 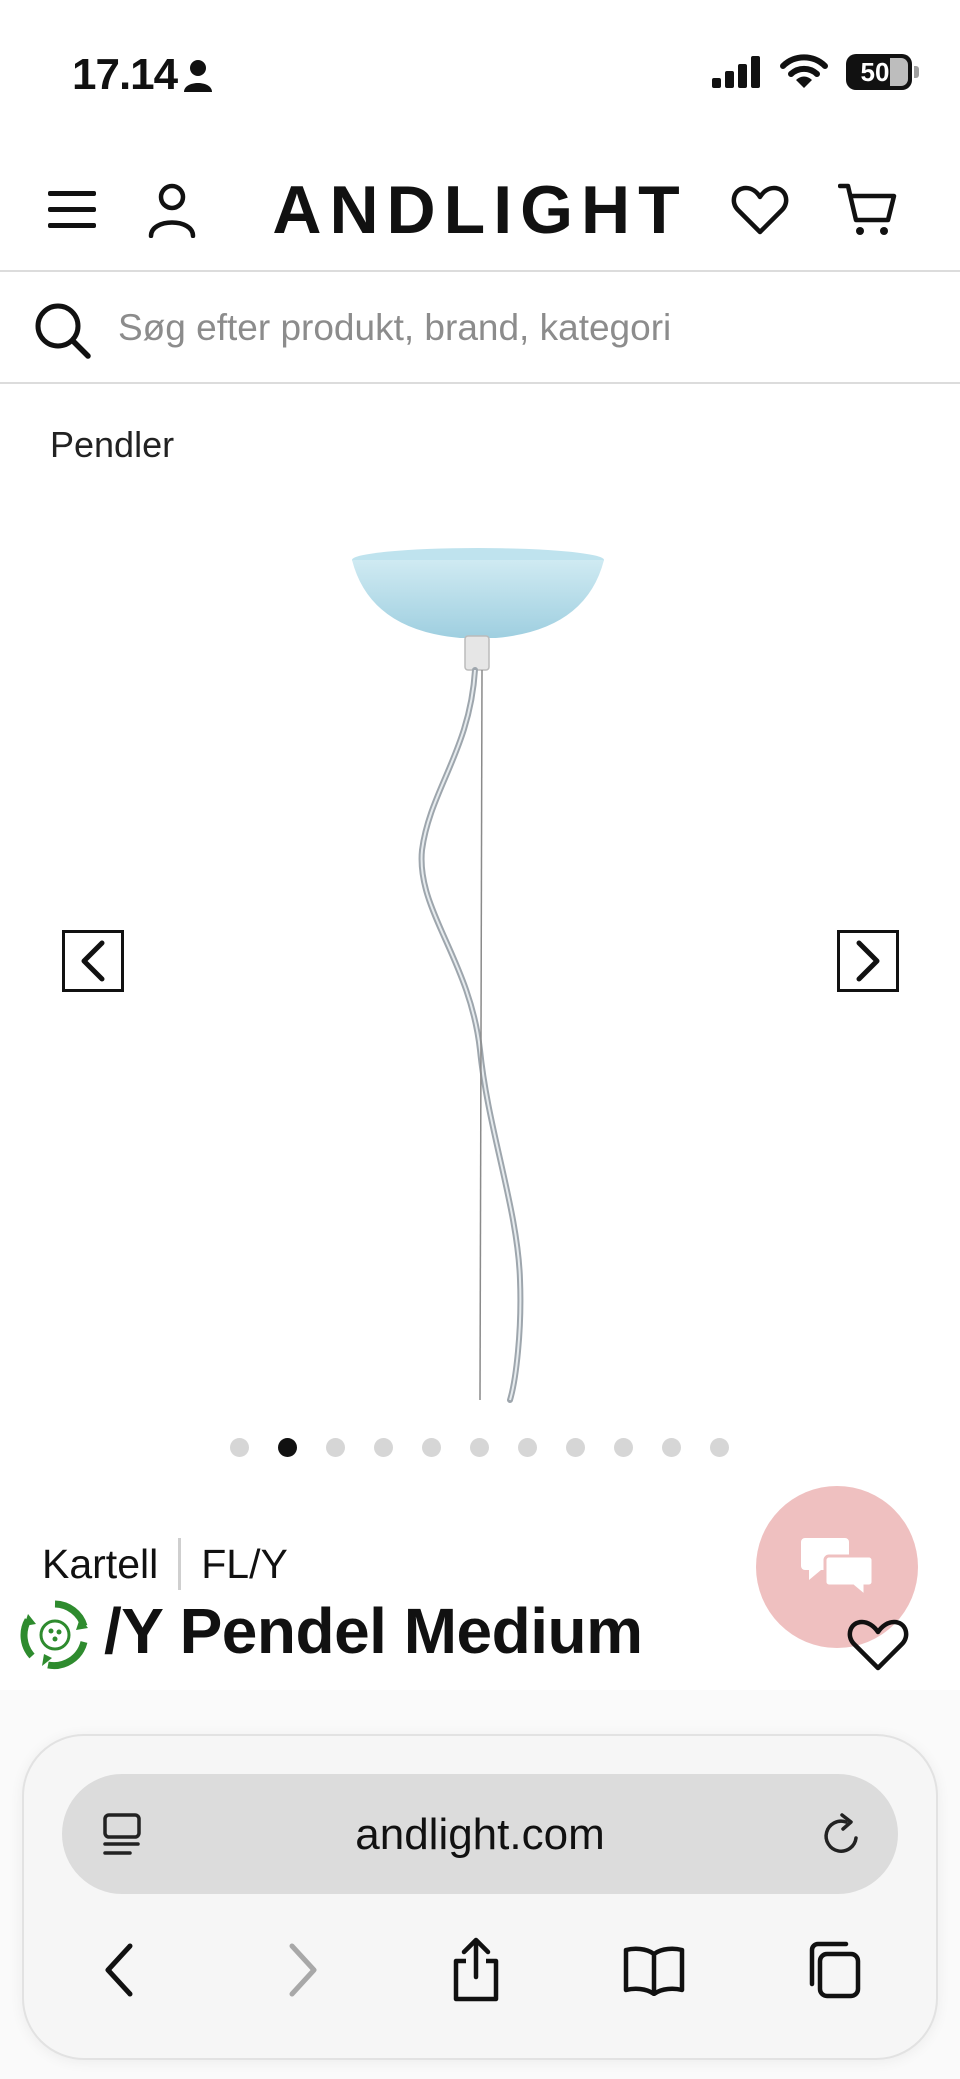 I want to click on menu-button, so click(x=72, y=210).